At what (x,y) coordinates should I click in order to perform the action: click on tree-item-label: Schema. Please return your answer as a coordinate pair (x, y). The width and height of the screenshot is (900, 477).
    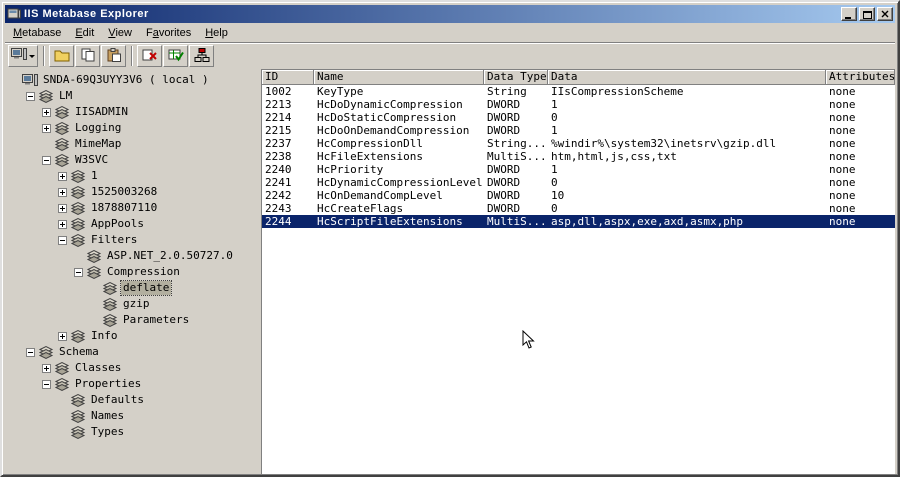
    Looking at the image, I should click on (79, 351).